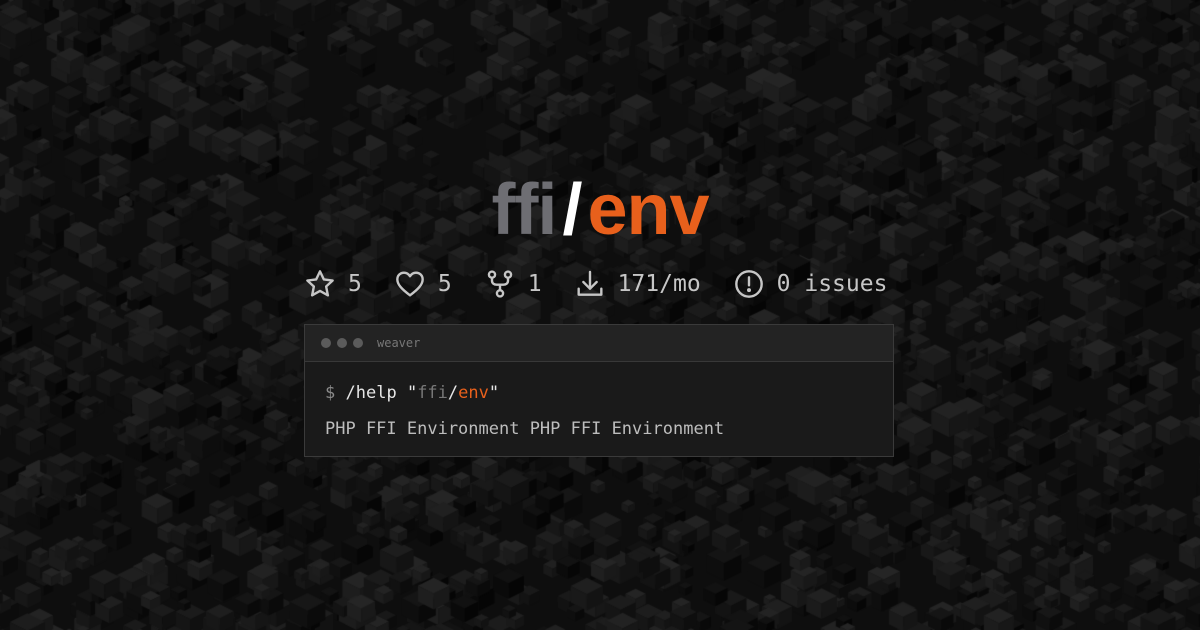 The height and width of the screenshot is (630, 1200). I want to click on terminal-quote-open: ", so click(412, 393).